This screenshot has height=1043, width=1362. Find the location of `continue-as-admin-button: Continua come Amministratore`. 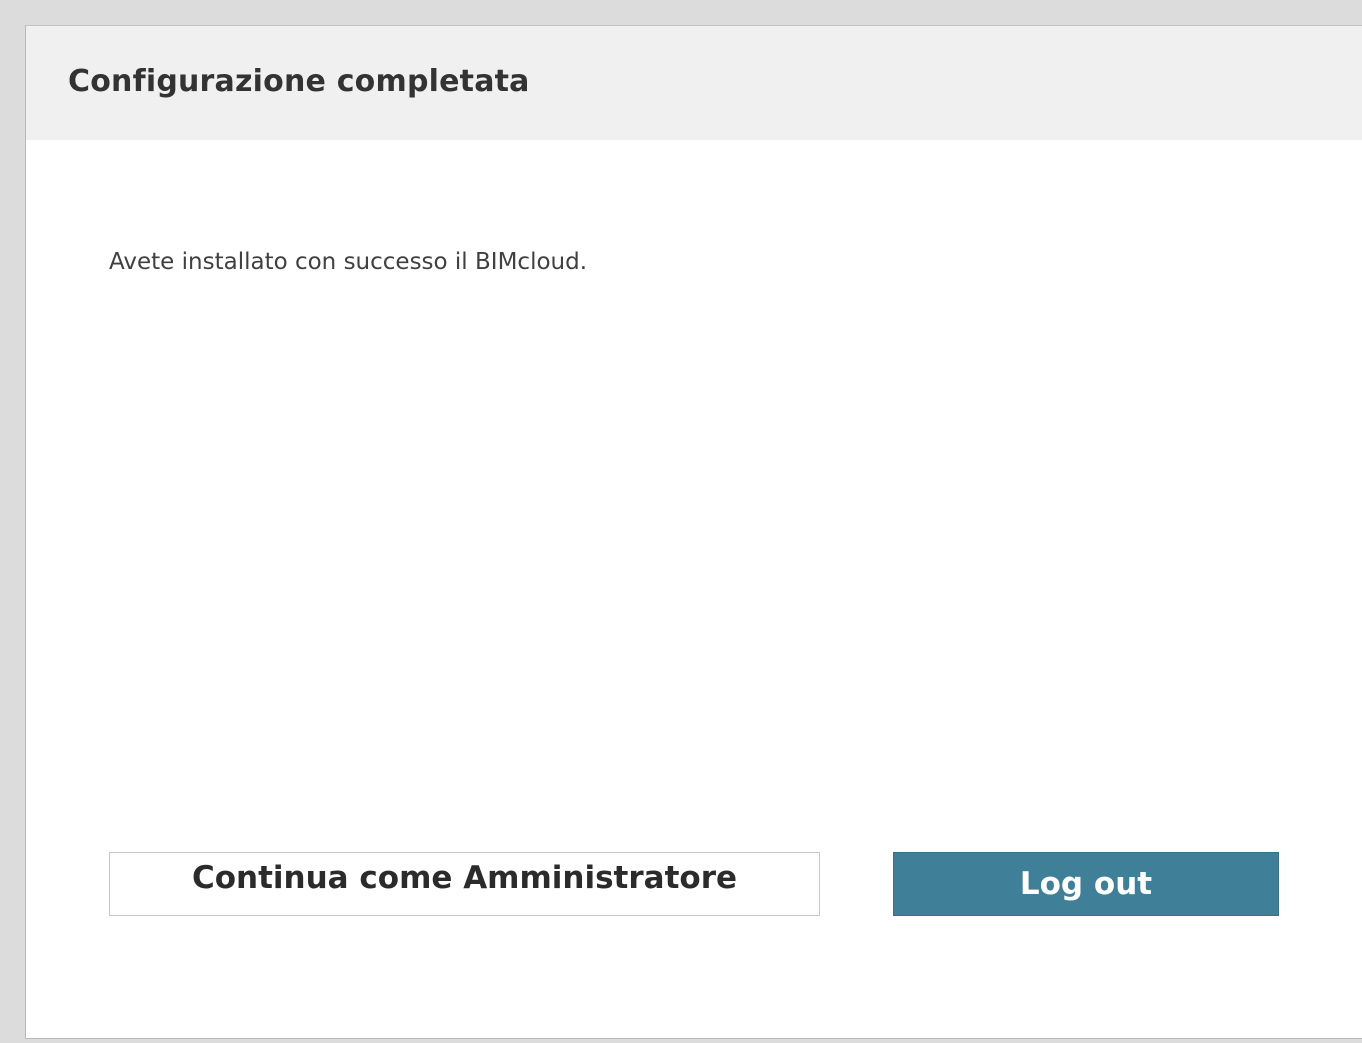

continue-as-admin-button: Continua come Amministratore is located at coordinates (464, 884).